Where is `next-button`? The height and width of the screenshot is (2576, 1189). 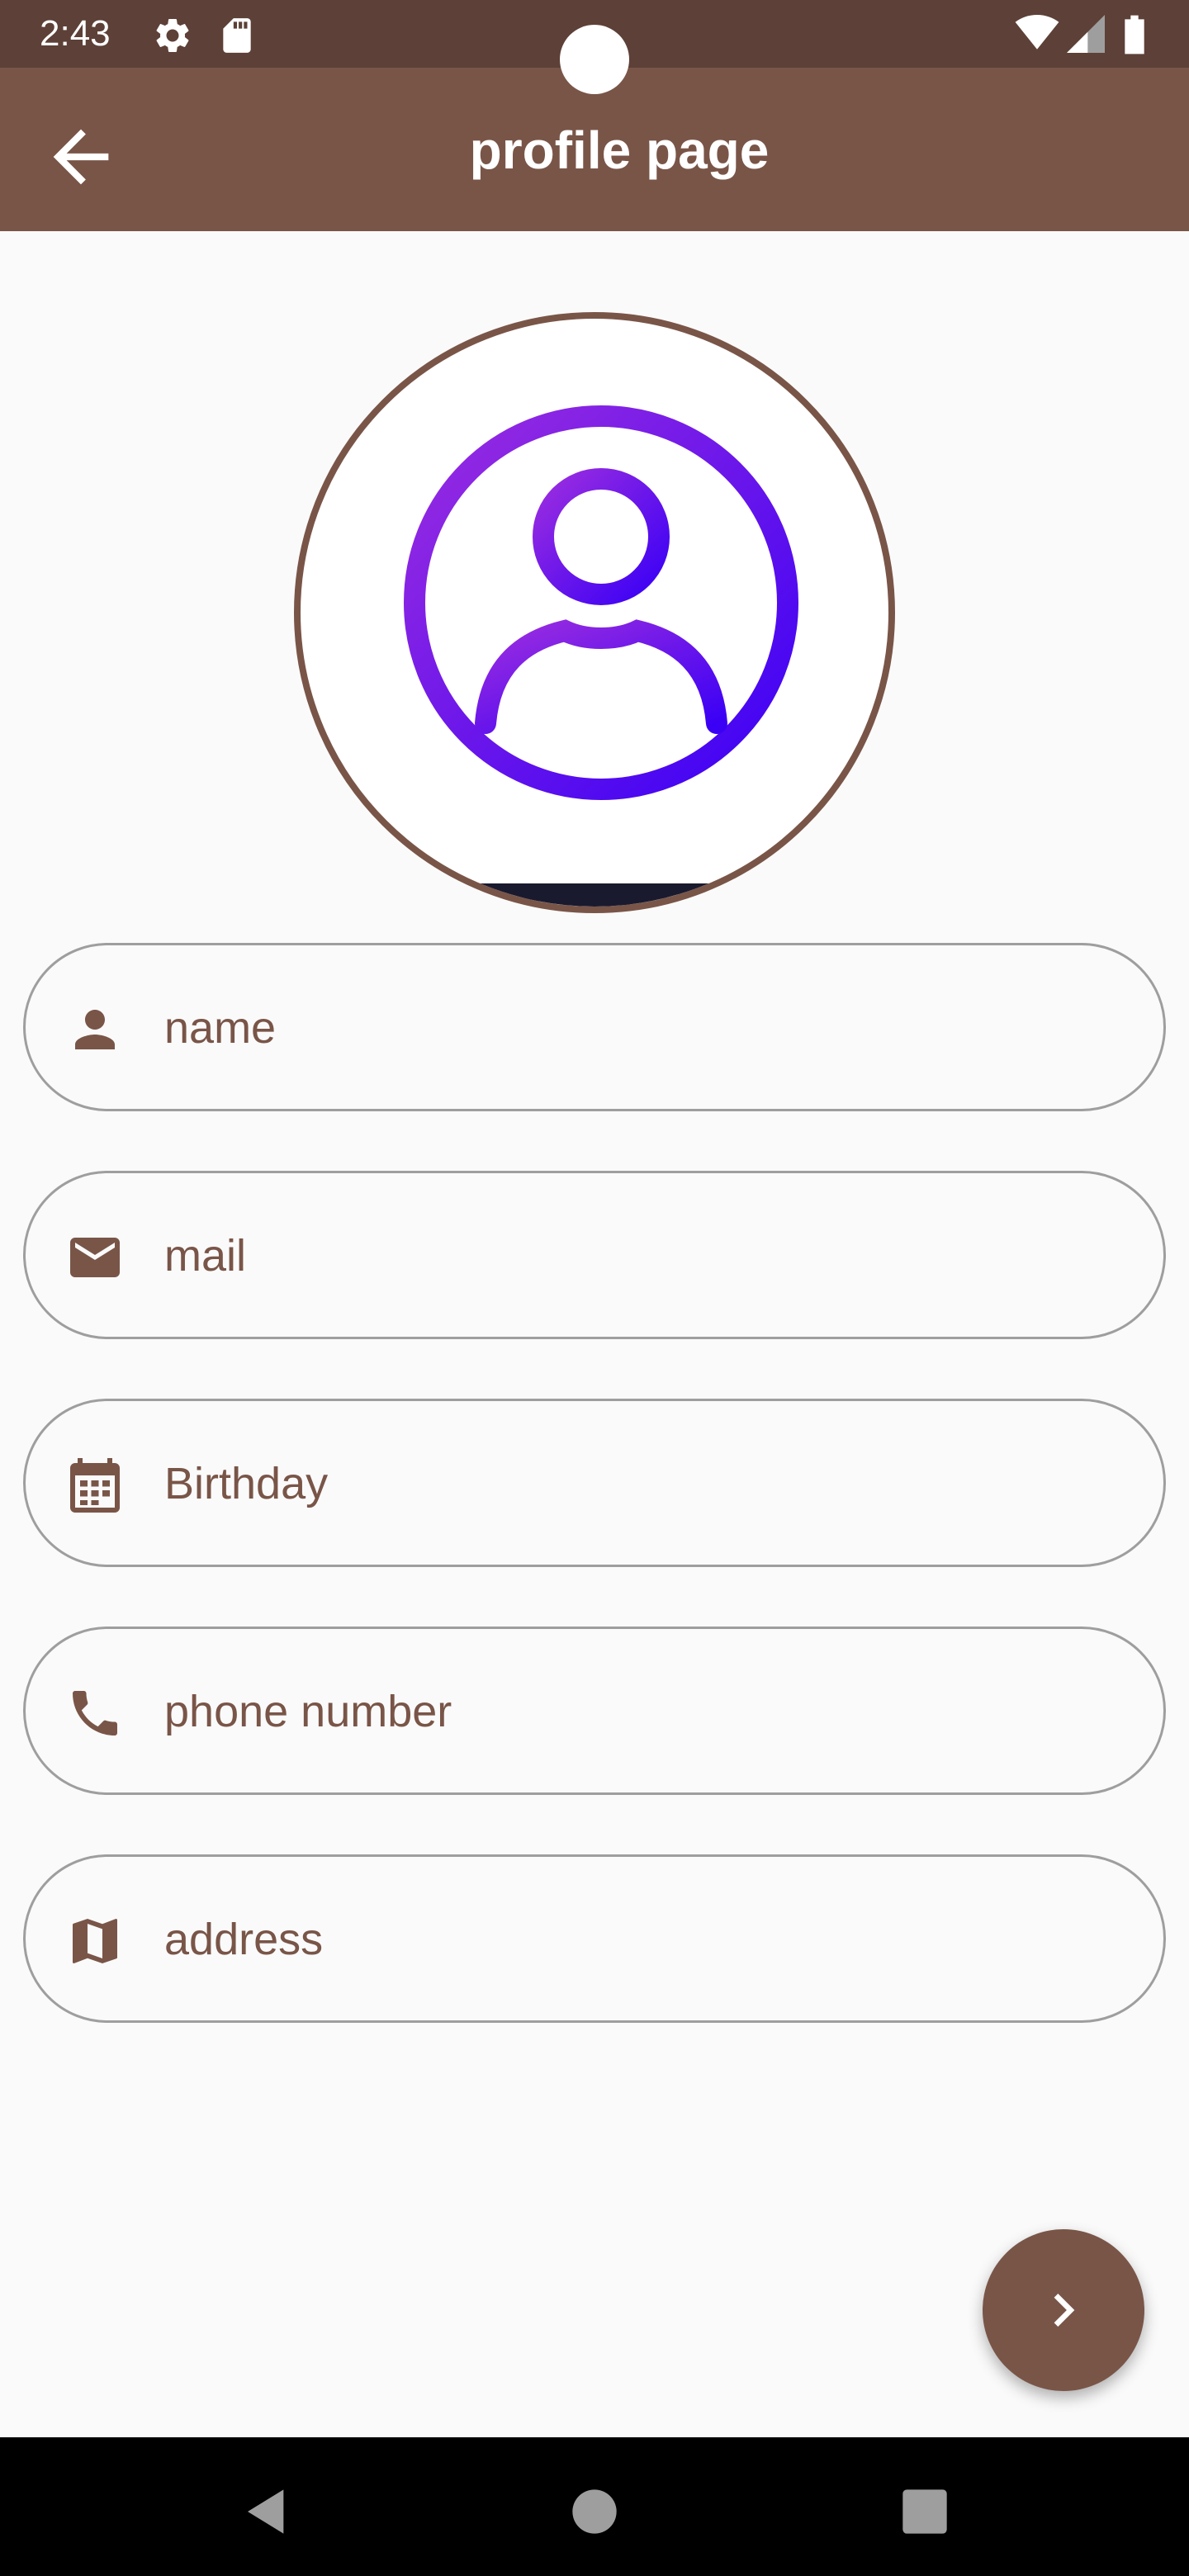 next-button is located at coordinates (1063, 2310).